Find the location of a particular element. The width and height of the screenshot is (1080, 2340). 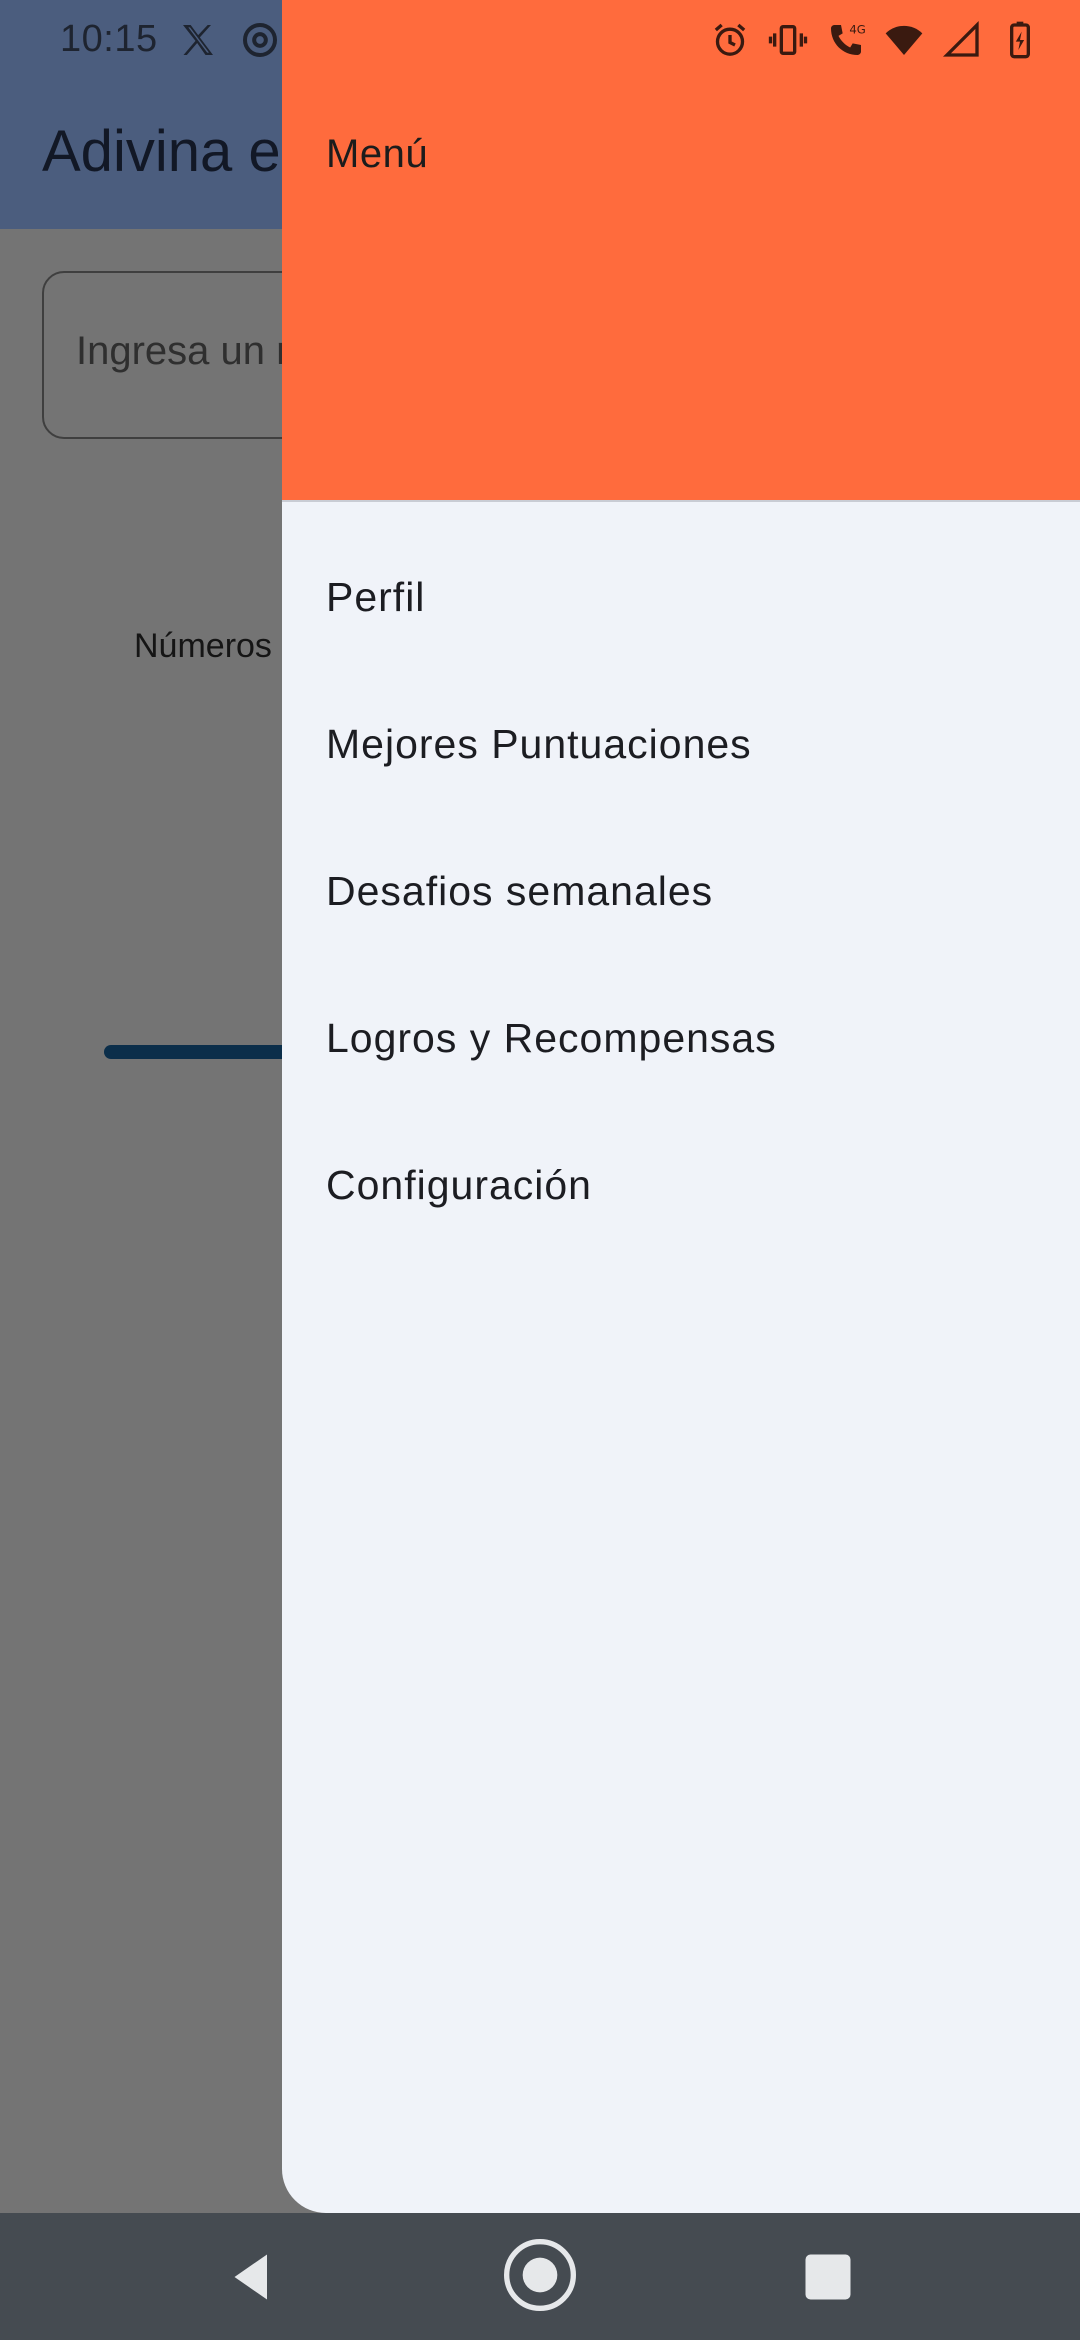

home-icon is located at coordinates (540, 2275).